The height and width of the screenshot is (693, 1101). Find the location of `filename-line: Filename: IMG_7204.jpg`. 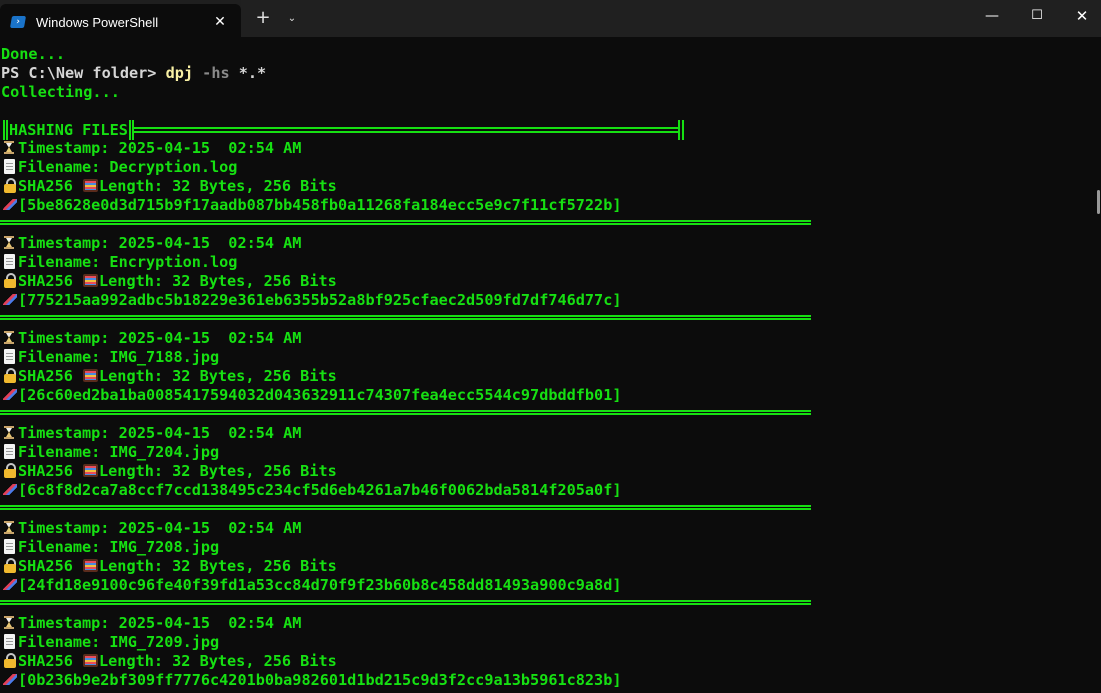

filename-line: Filename: IMG_7204.jpg is located at coordinates (110, 452).